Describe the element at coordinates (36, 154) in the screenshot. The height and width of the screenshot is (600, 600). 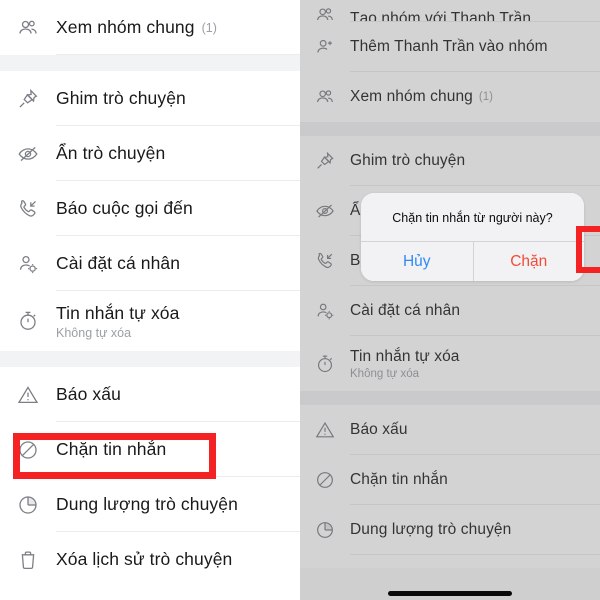
I see `eye-slash-icon` at that location.